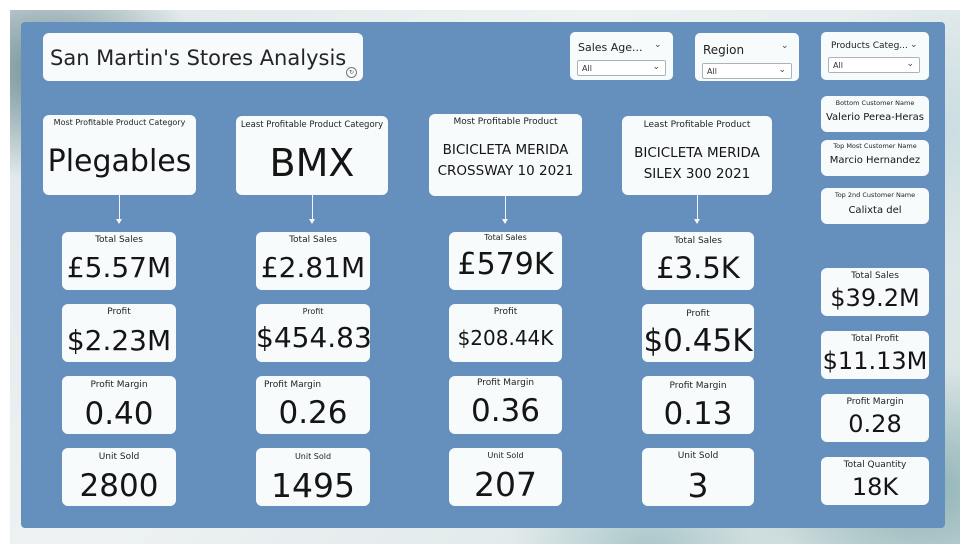 The width and height of the screenshot is (965, 558). I want to click on least-profitable-category-card: Least Profitable Product Category BMX, so click(312, 155).